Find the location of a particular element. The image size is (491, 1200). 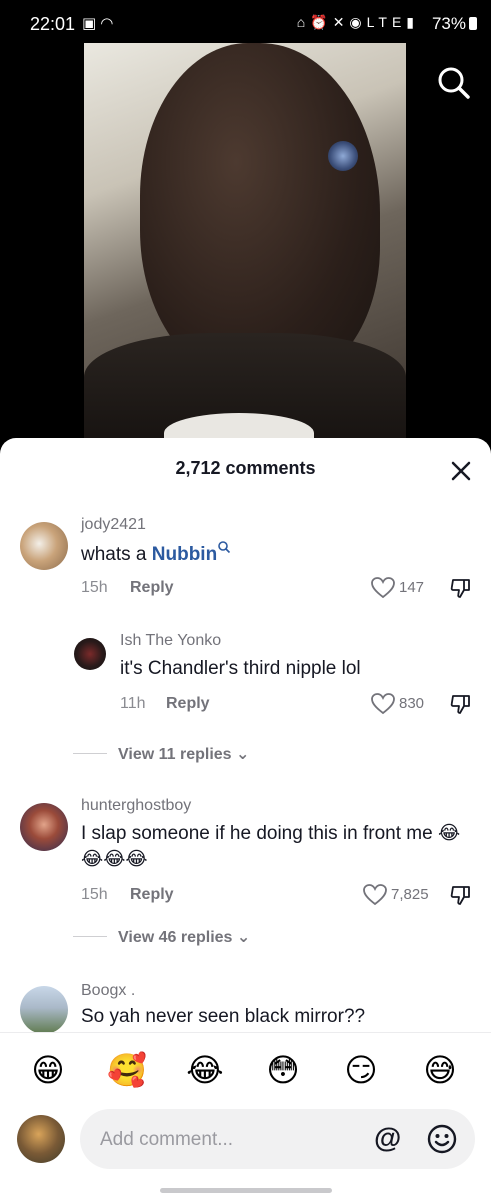

emoji-smirk: 😏 is located at coordinates (361, 1070).